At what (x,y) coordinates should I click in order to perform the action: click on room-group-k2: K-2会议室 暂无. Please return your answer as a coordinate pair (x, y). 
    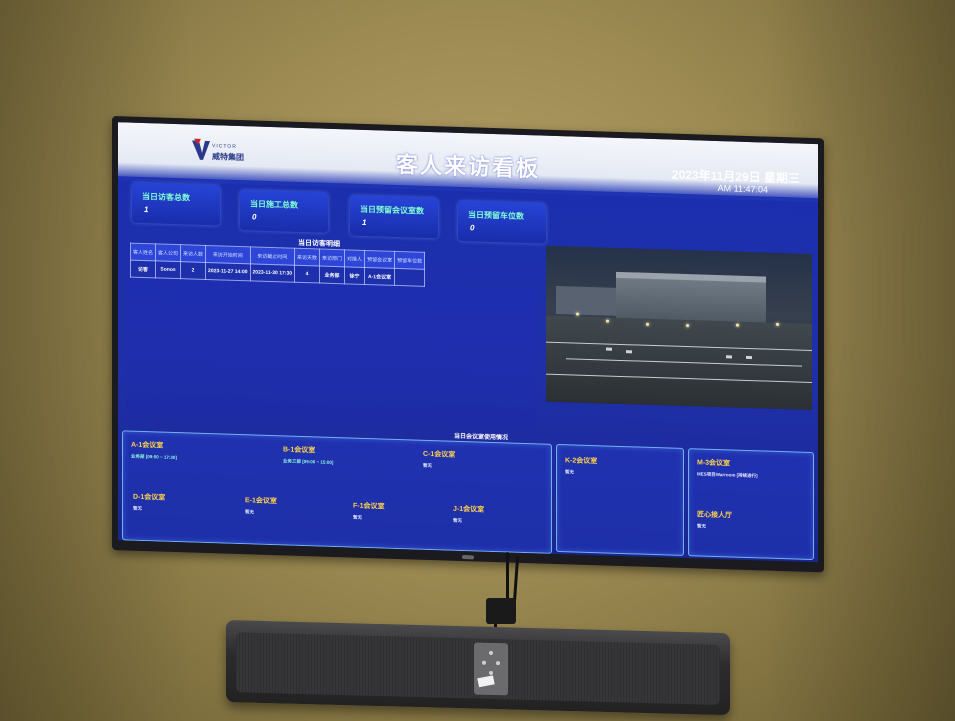
    Looking at the image, I should click on (620, 499).